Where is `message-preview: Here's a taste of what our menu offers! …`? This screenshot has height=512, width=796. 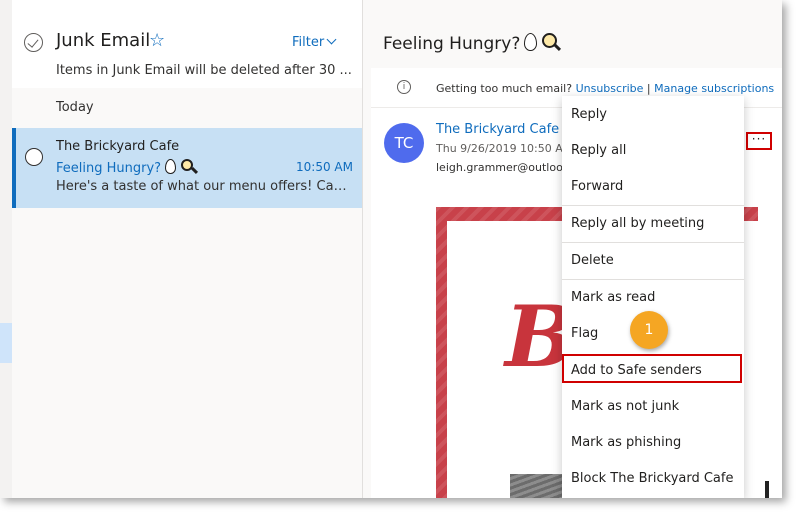
message-preview: Here's a taste of what our menu offers! … is located at coordinates (202, 186).